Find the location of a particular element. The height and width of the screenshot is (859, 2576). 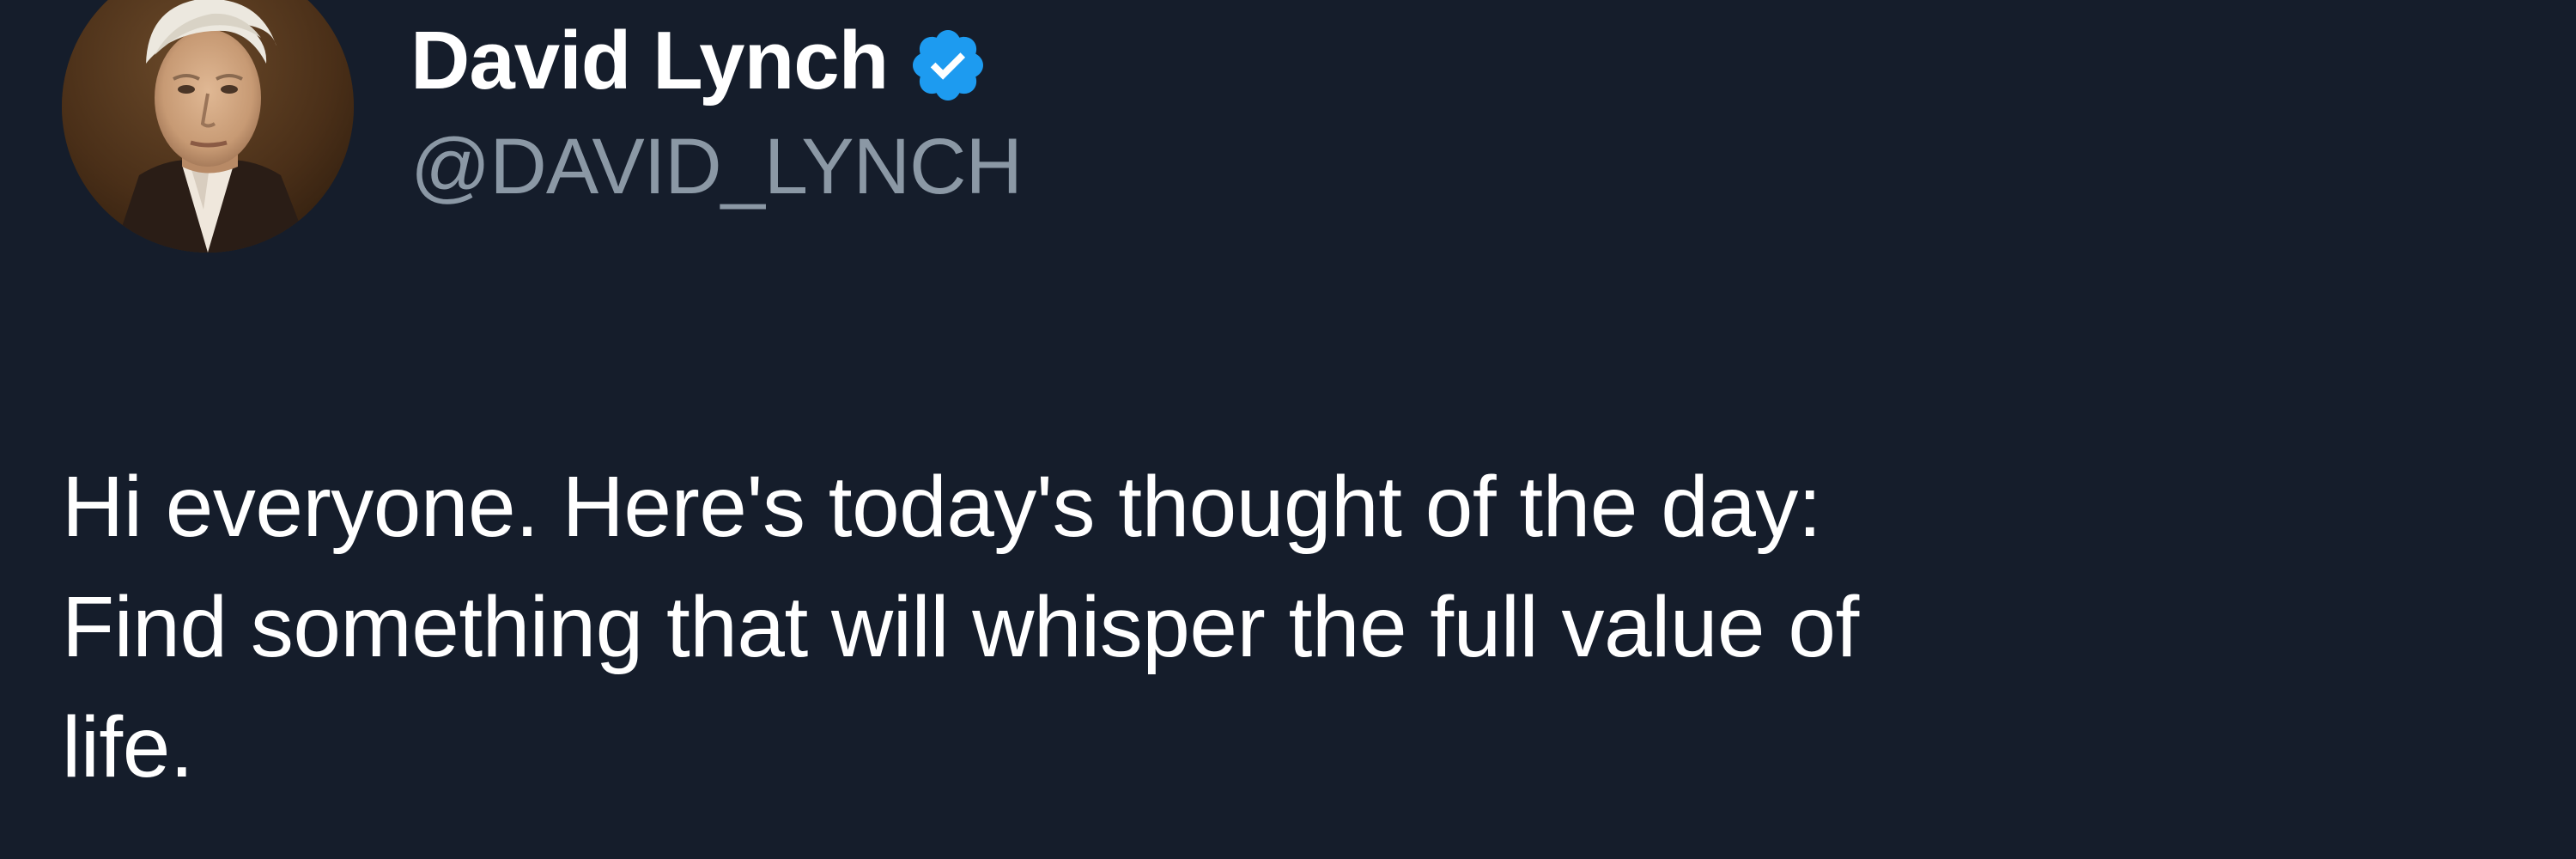

author-avatar is located at coordinates (208, 126).